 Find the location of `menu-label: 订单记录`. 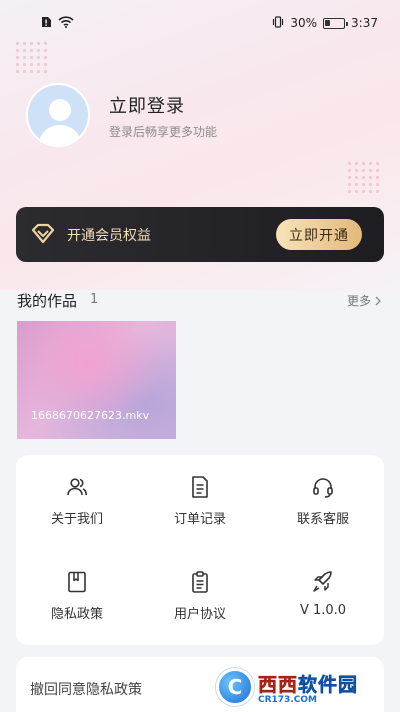

menu-label: 订单记录 is located at coordinates (199, 519).